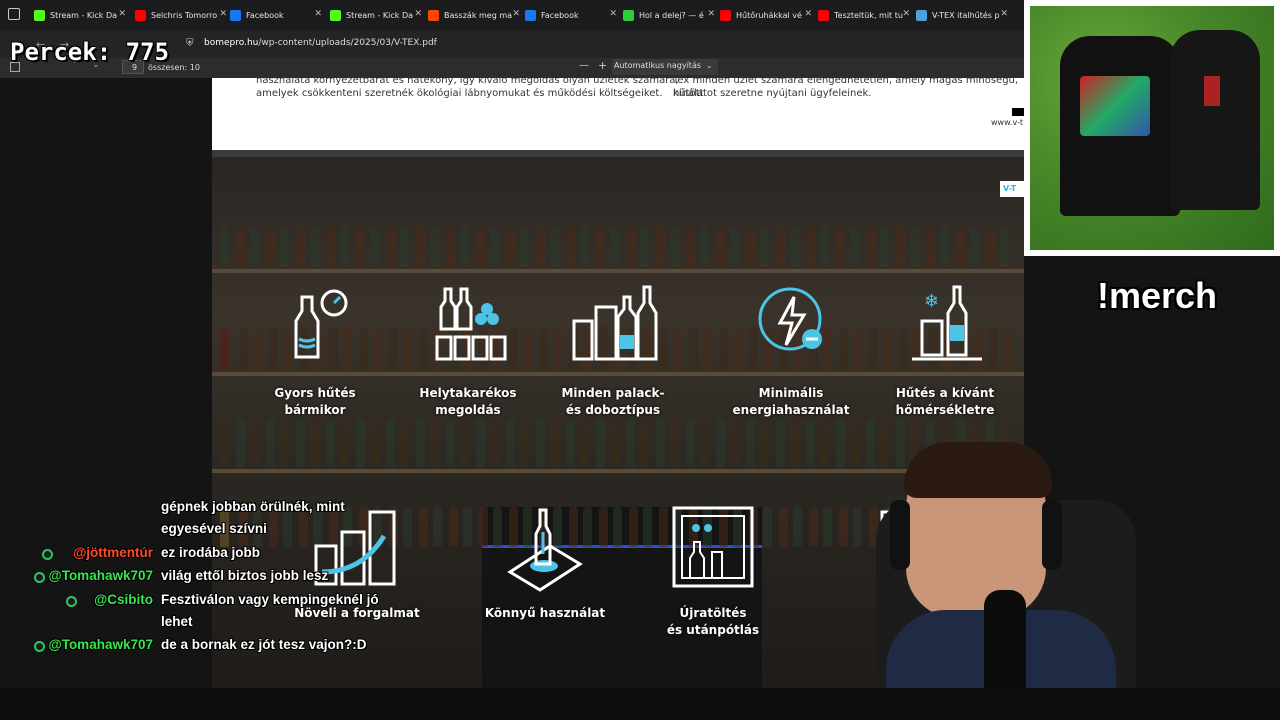  I want to click on zoom-out-icon: —, so click(584, 65).